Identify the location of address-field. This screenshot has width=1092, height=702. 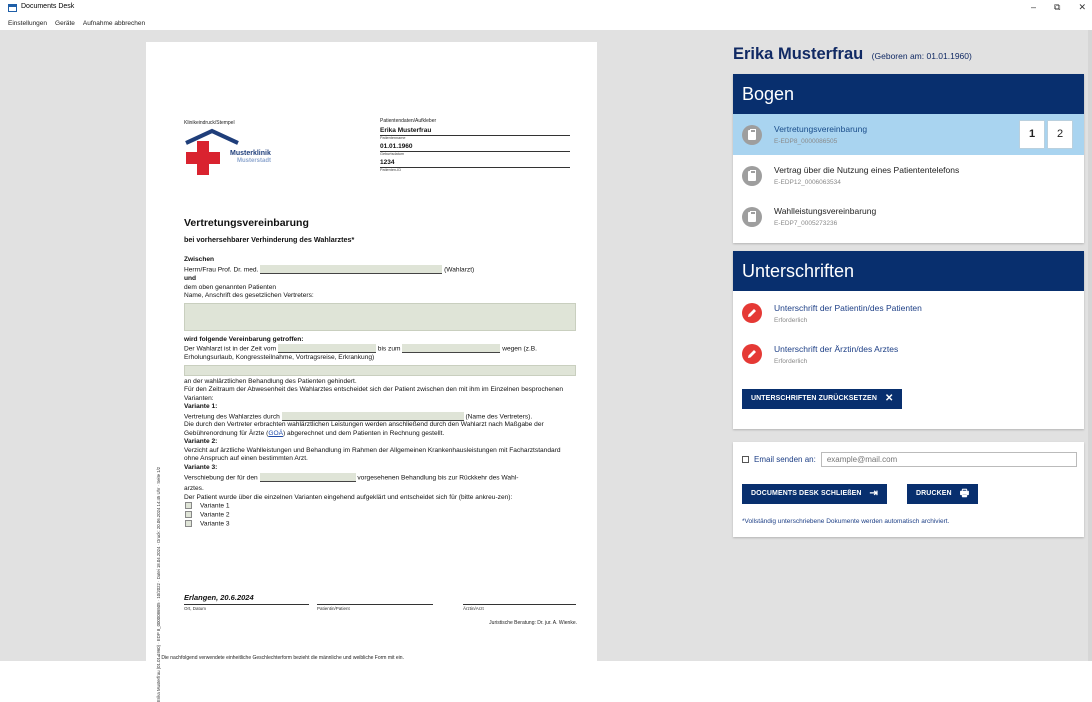
(380, 316).